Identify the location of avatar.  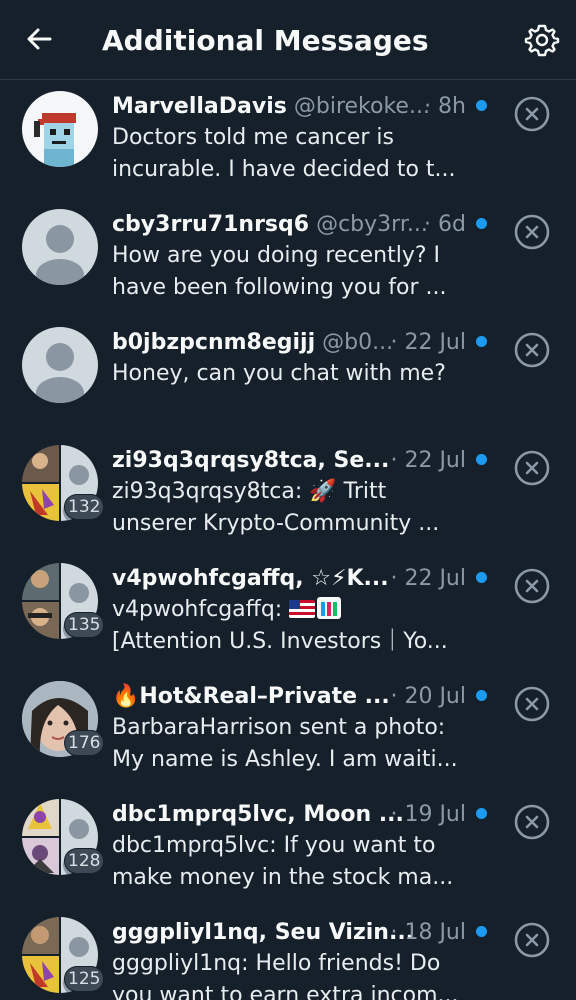
(60, 129).